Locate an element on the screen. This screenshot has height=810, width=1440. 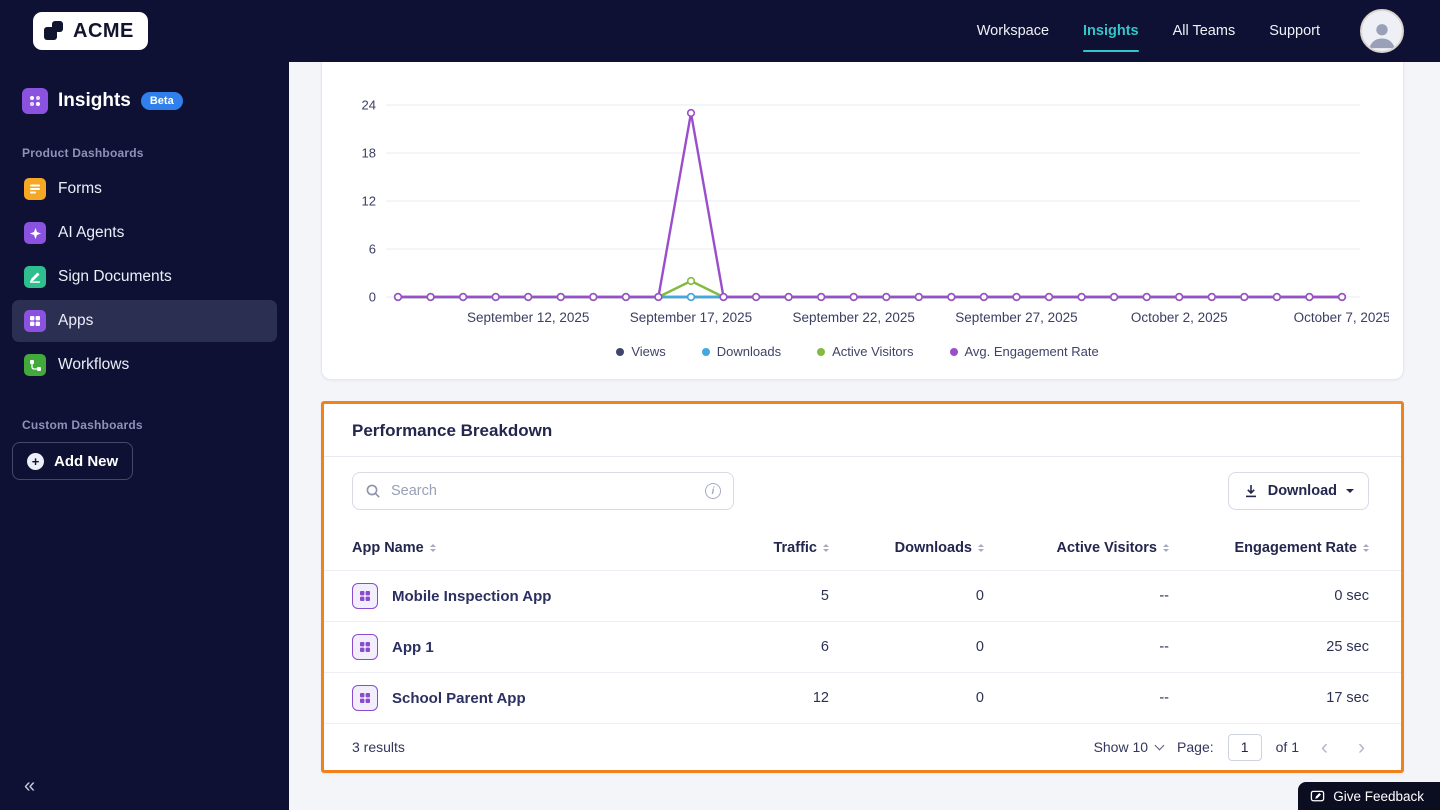
user-avatar is located at coordinates (1382, 31).